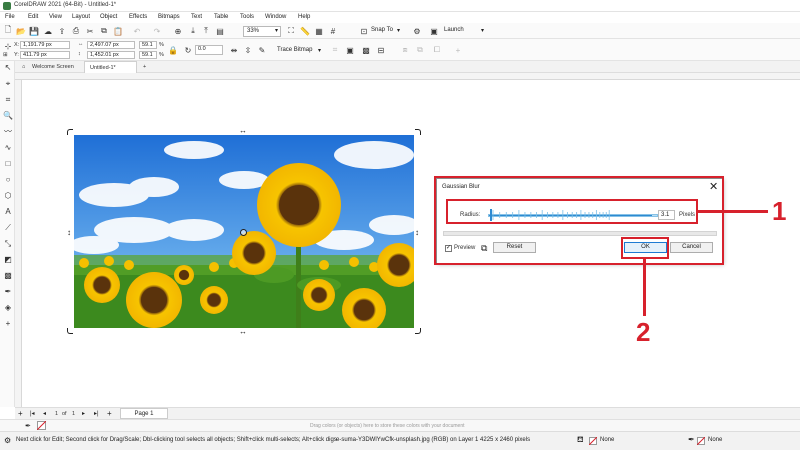  Describe the element at coordinates (333, 31) in the screenshot. I see `guidelines-icon: #` at that location.